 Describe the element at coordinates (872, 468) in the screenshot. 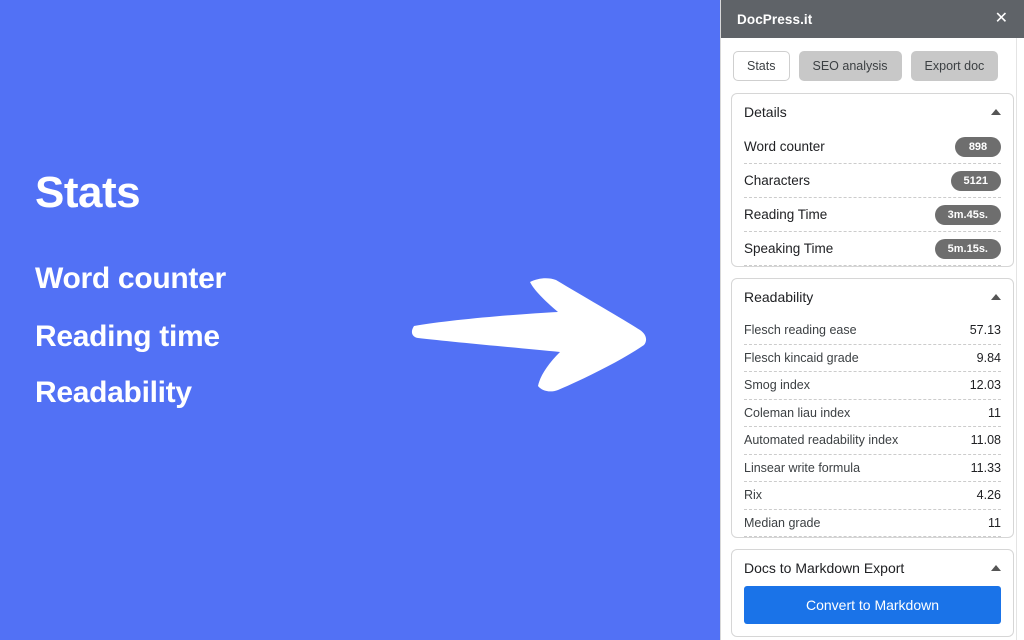

I see `table-row: Linsear write formula 11.33` at that location.